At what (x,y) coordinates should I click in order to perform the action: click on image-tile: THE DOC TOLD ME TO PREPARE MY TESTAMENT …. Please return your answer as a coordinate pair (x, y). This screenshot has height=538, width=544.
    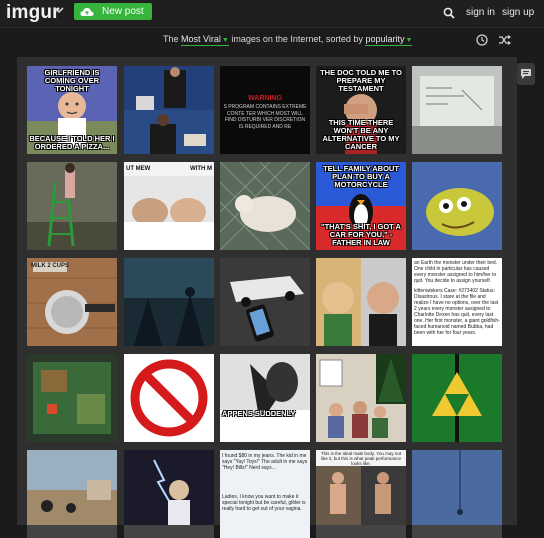
    Looking at the image, I should click on (361, 110).